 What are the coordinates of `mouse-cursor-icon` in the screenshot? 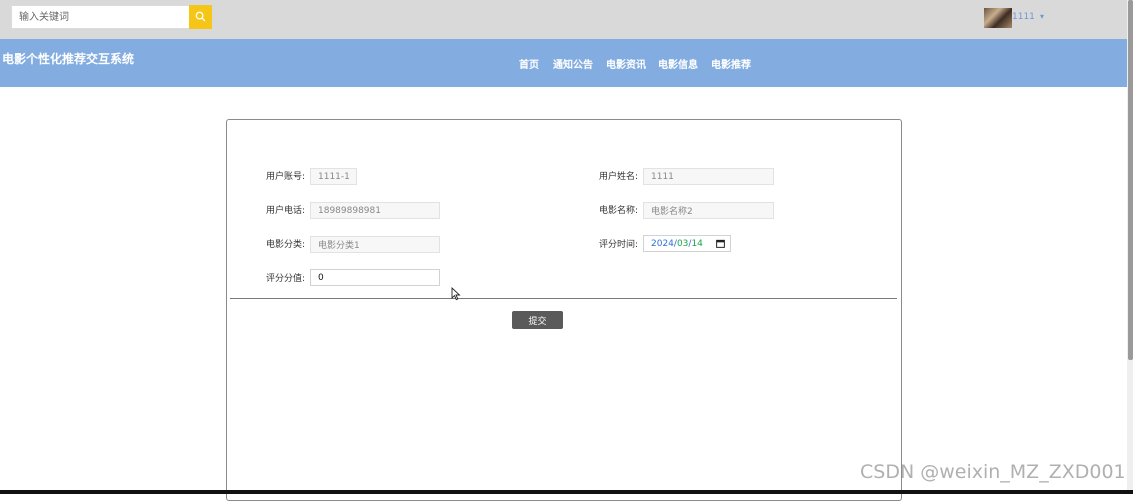 It's located at (456, 295).